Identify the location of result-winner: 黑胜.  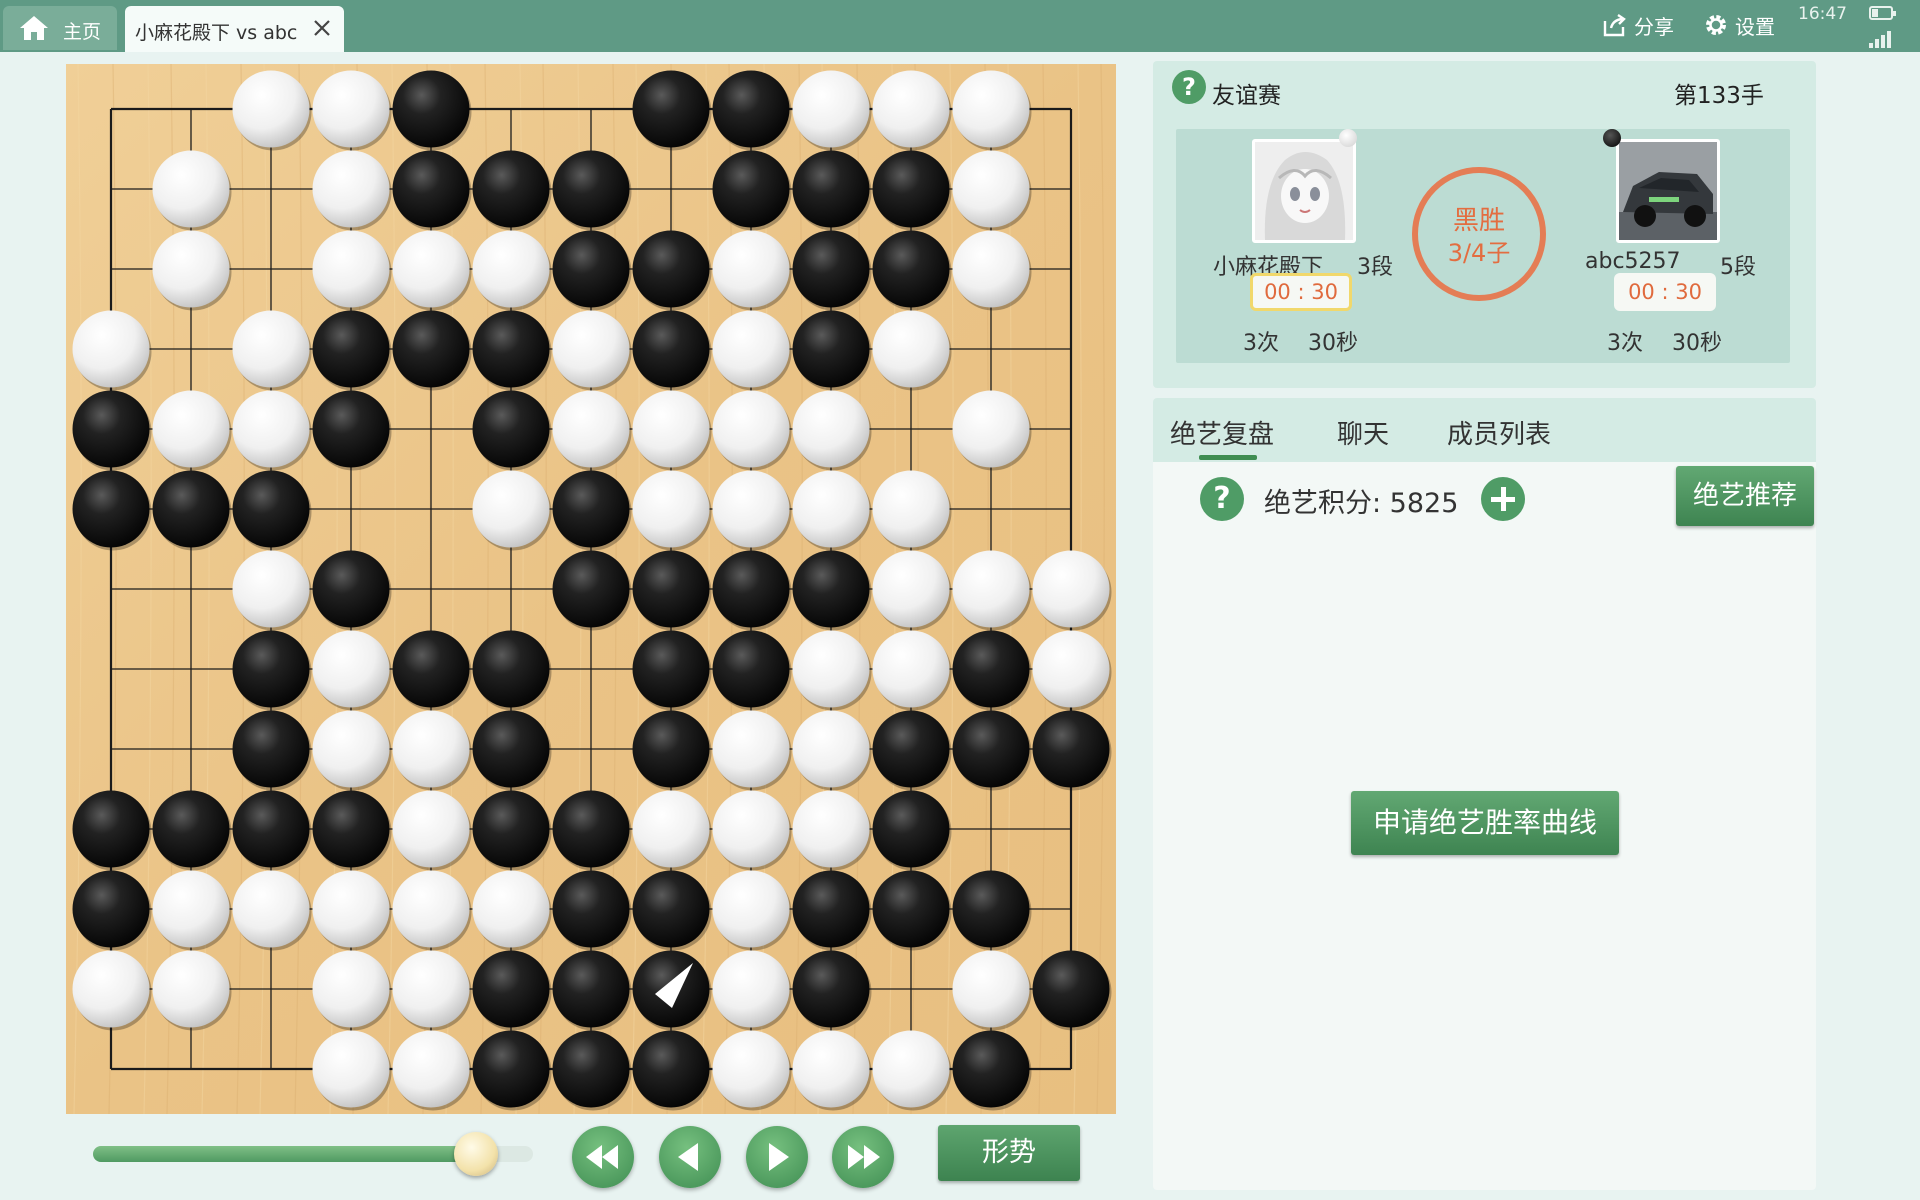
(1478, 221).